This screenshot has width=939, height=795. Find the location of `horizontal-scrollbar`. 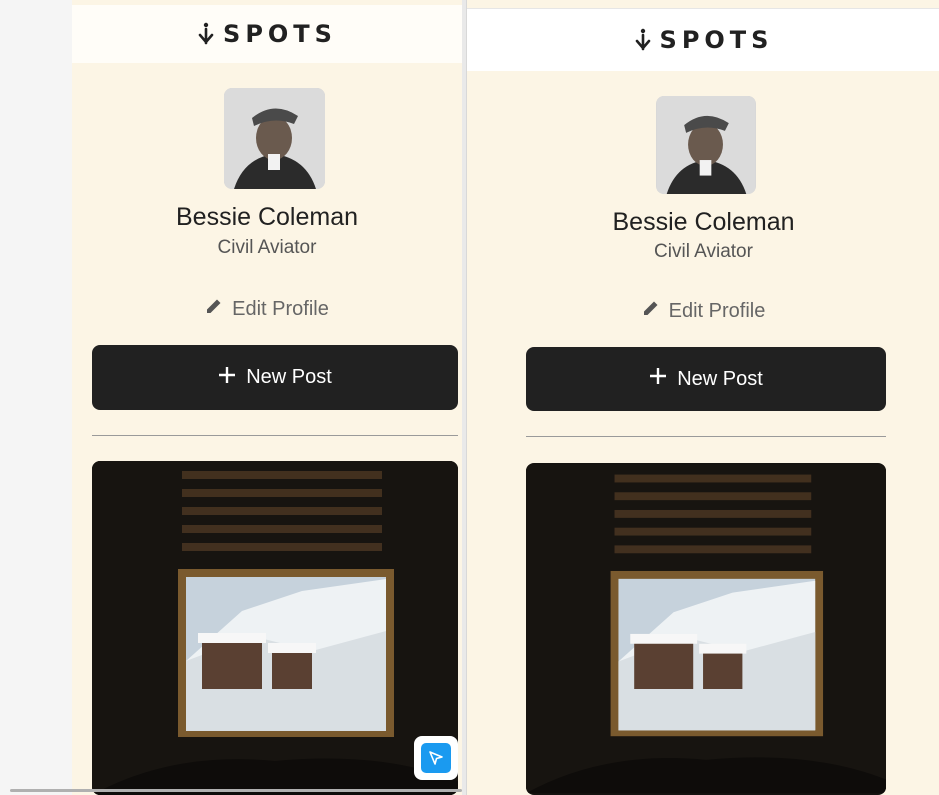

horizontal-scrollbar is located at coordinates (236, 790).